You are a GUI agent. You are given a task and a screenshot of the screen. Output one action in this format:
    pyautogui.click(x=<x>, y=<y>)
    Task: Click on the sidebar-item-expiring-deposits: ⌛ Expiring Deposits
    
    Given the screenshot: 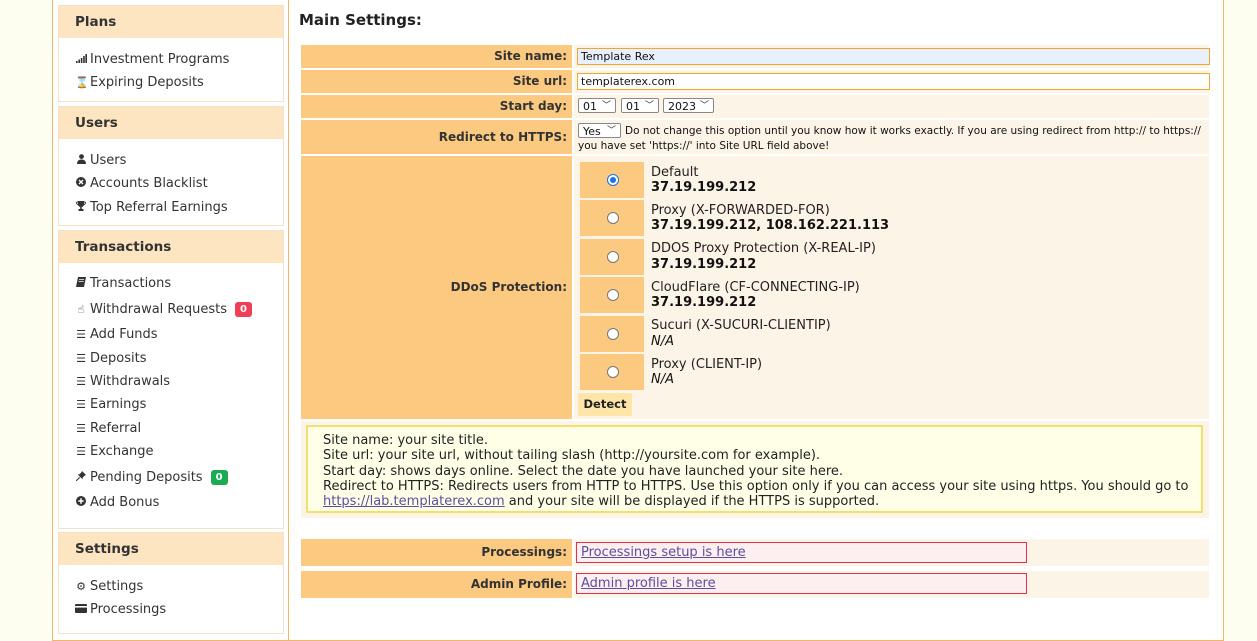 What is the action you would take?
    pyautogui.click(x=179, y=82)
    